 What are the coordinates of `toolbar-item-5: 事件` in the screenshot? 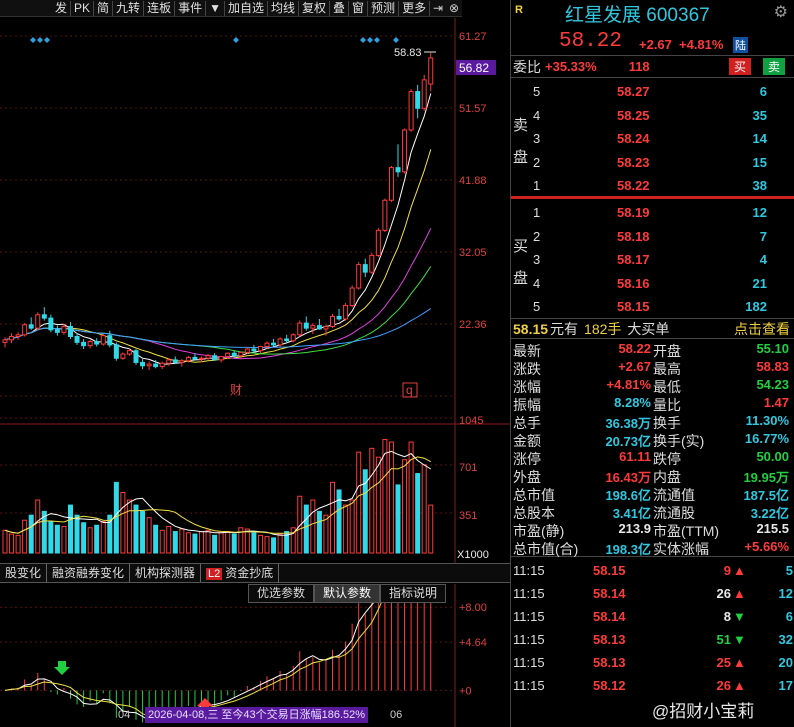 It's located at (191, 8).